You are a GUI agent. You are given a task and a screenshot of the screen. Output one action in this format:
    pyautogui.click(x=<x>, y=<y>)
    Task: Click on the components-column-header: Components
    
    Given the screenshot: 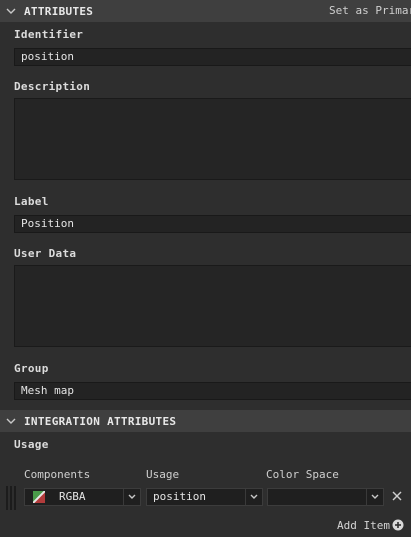 What is the action you would take?
    pyautogui.click(x=57, y=474)
    